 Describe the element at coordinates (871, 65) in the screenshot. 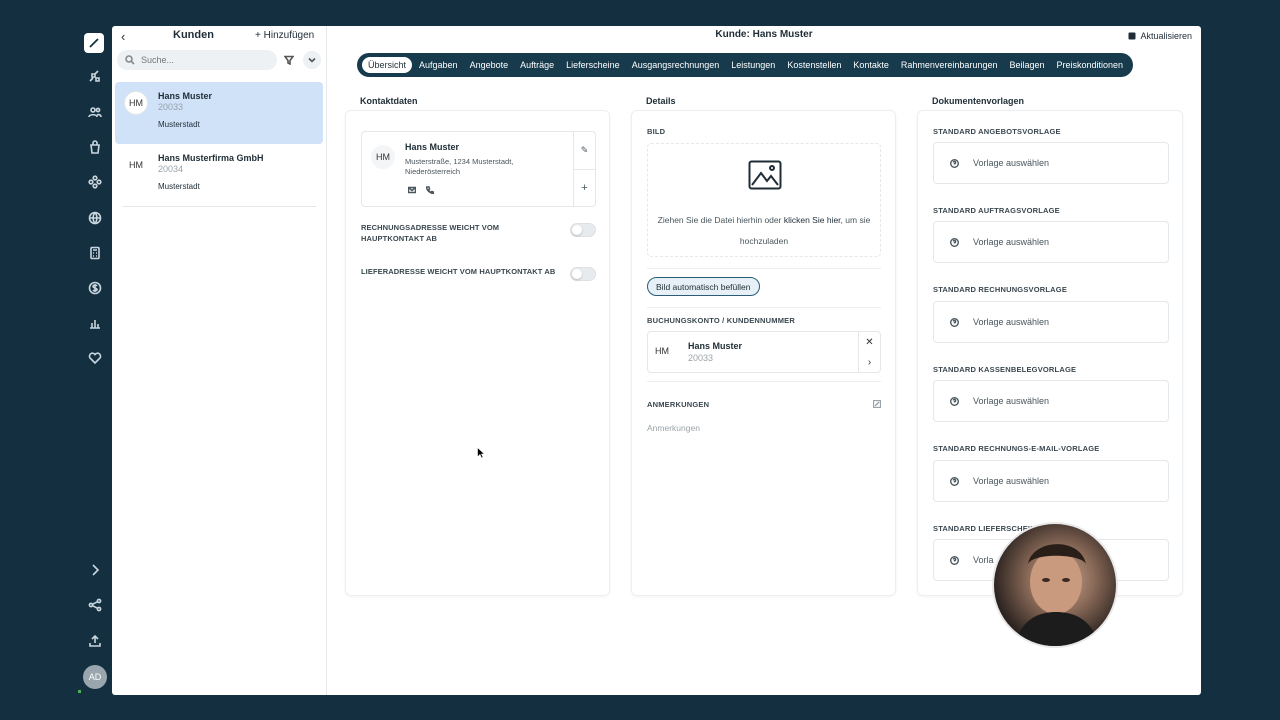

I see `tab-kontakte: Kontakte` at that location.